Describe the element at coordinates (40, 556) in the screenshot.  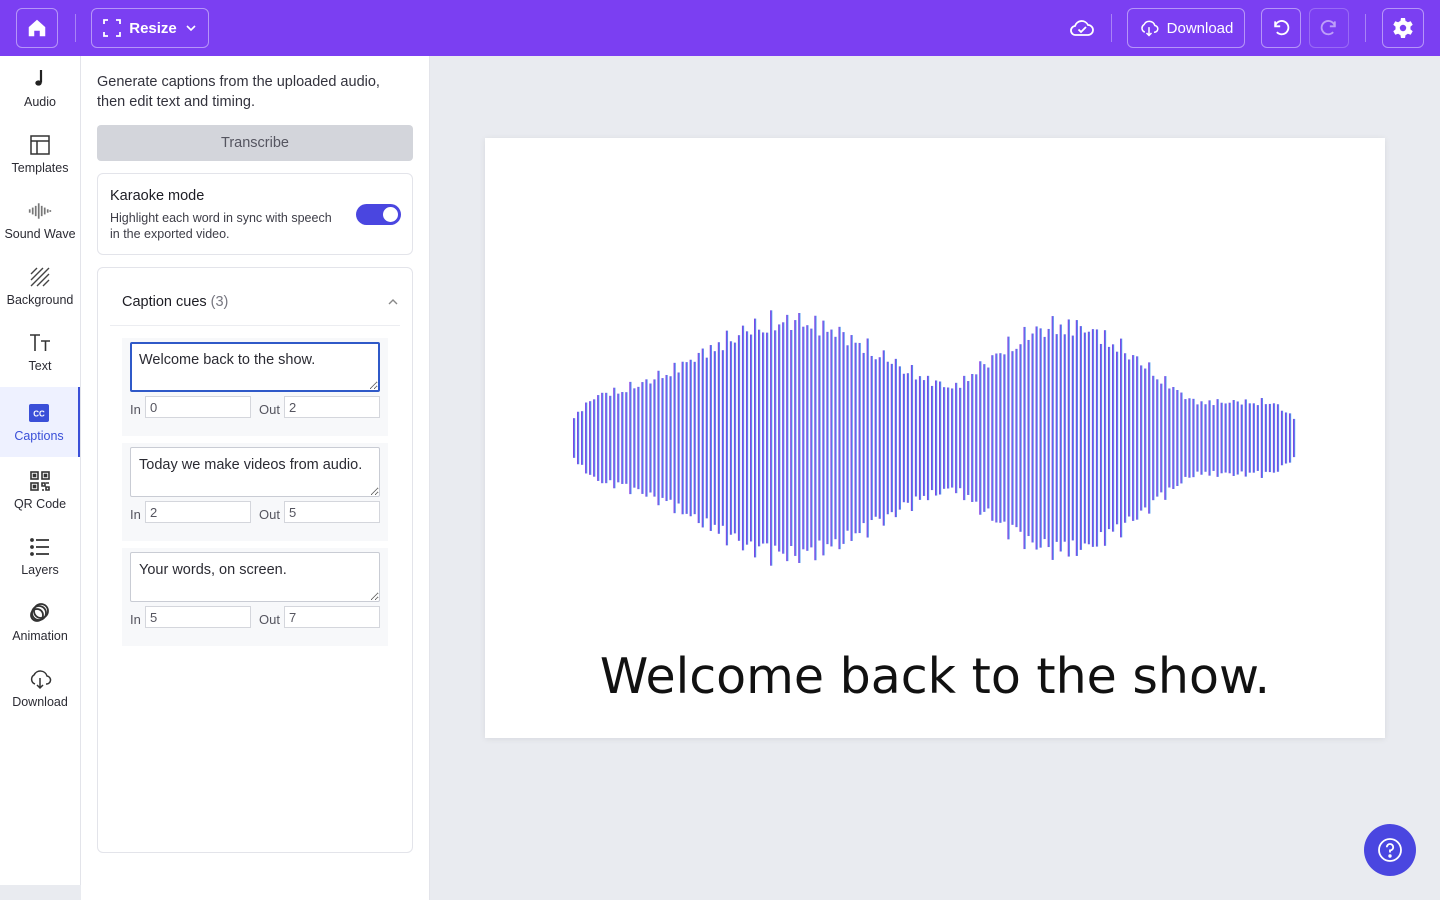
I see `rail-item-layers: Layers` at that location.